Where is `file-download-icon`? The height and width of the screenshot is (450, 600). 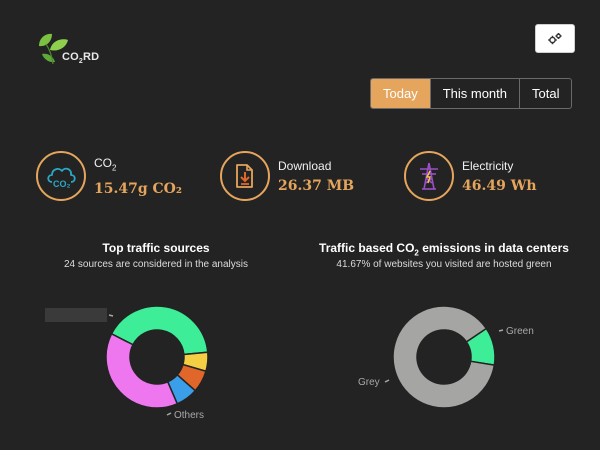
file-download-icon is located at coordinates (245, 176).